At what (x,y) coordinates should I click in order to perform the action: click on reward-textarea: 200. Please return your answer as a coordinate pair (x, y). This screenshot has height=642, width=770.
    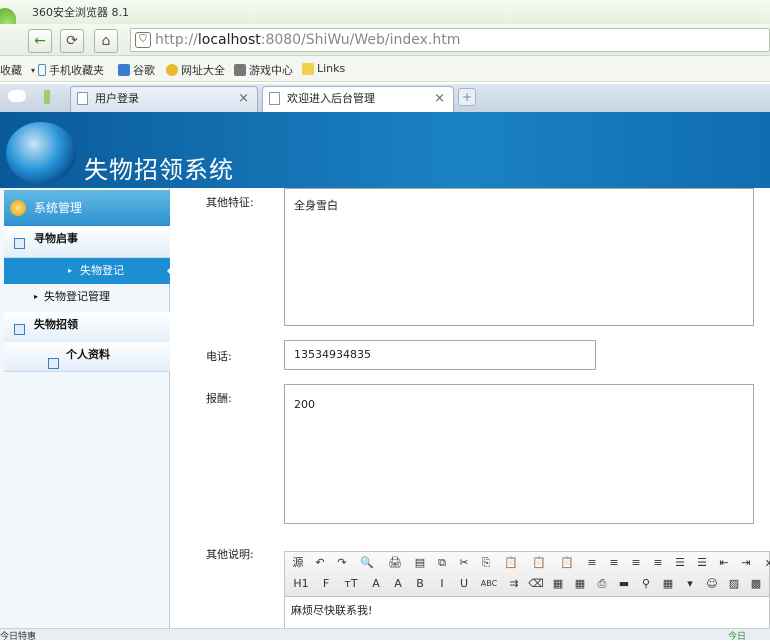
    Looking at the image, I should click on (519, 454).